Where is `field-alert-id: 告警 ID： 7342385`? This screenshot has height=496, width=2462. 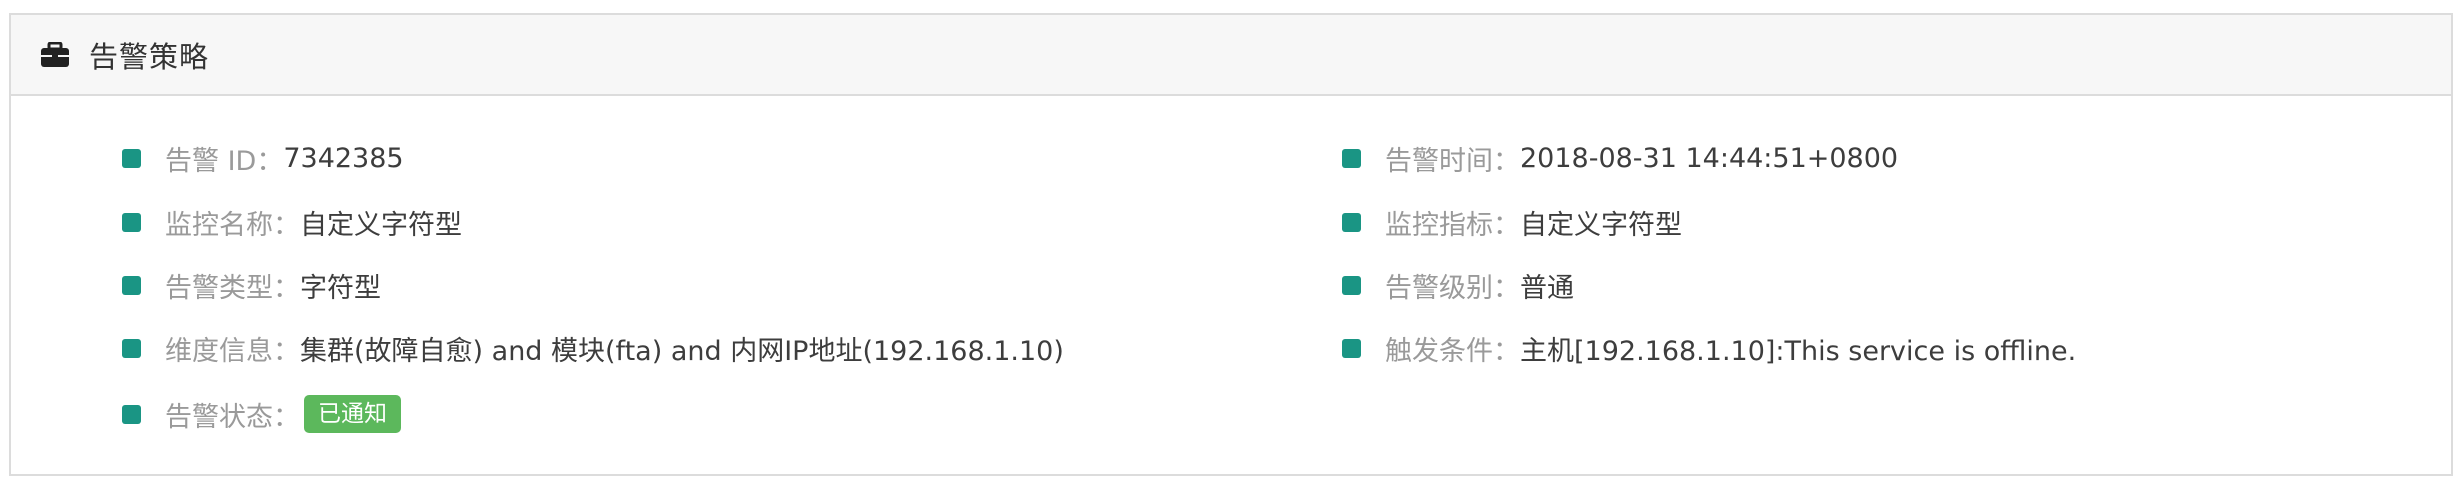
field-alert-id: 告警 ID： 7342385 is located at coordinates (263, 158).